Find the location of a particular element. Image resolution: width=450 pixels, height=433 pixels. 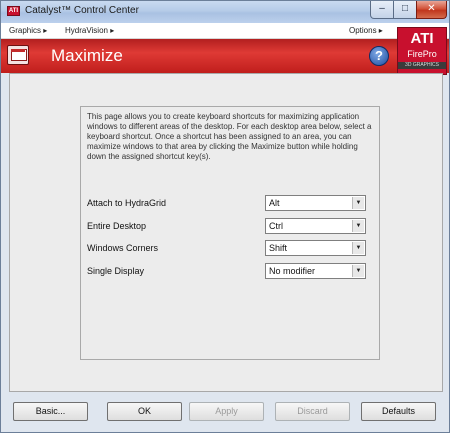

select-value: Shift is located at coordinates (278, 248).